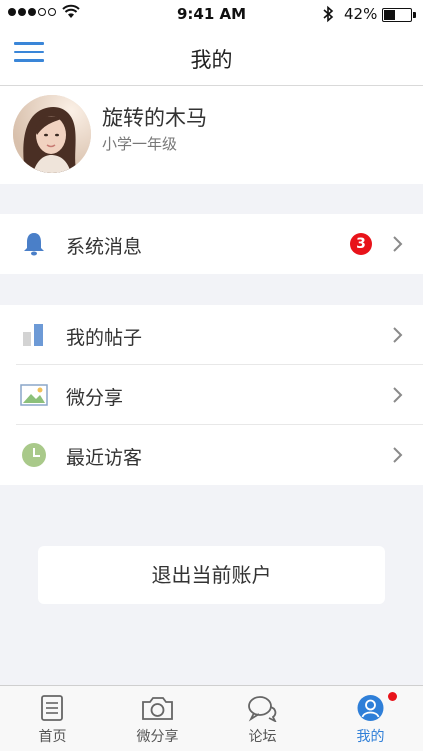 This screenshot has height=751, width=423. I want to click on profile-header: 旋转的木马 小学一年级, so click(211, 135).